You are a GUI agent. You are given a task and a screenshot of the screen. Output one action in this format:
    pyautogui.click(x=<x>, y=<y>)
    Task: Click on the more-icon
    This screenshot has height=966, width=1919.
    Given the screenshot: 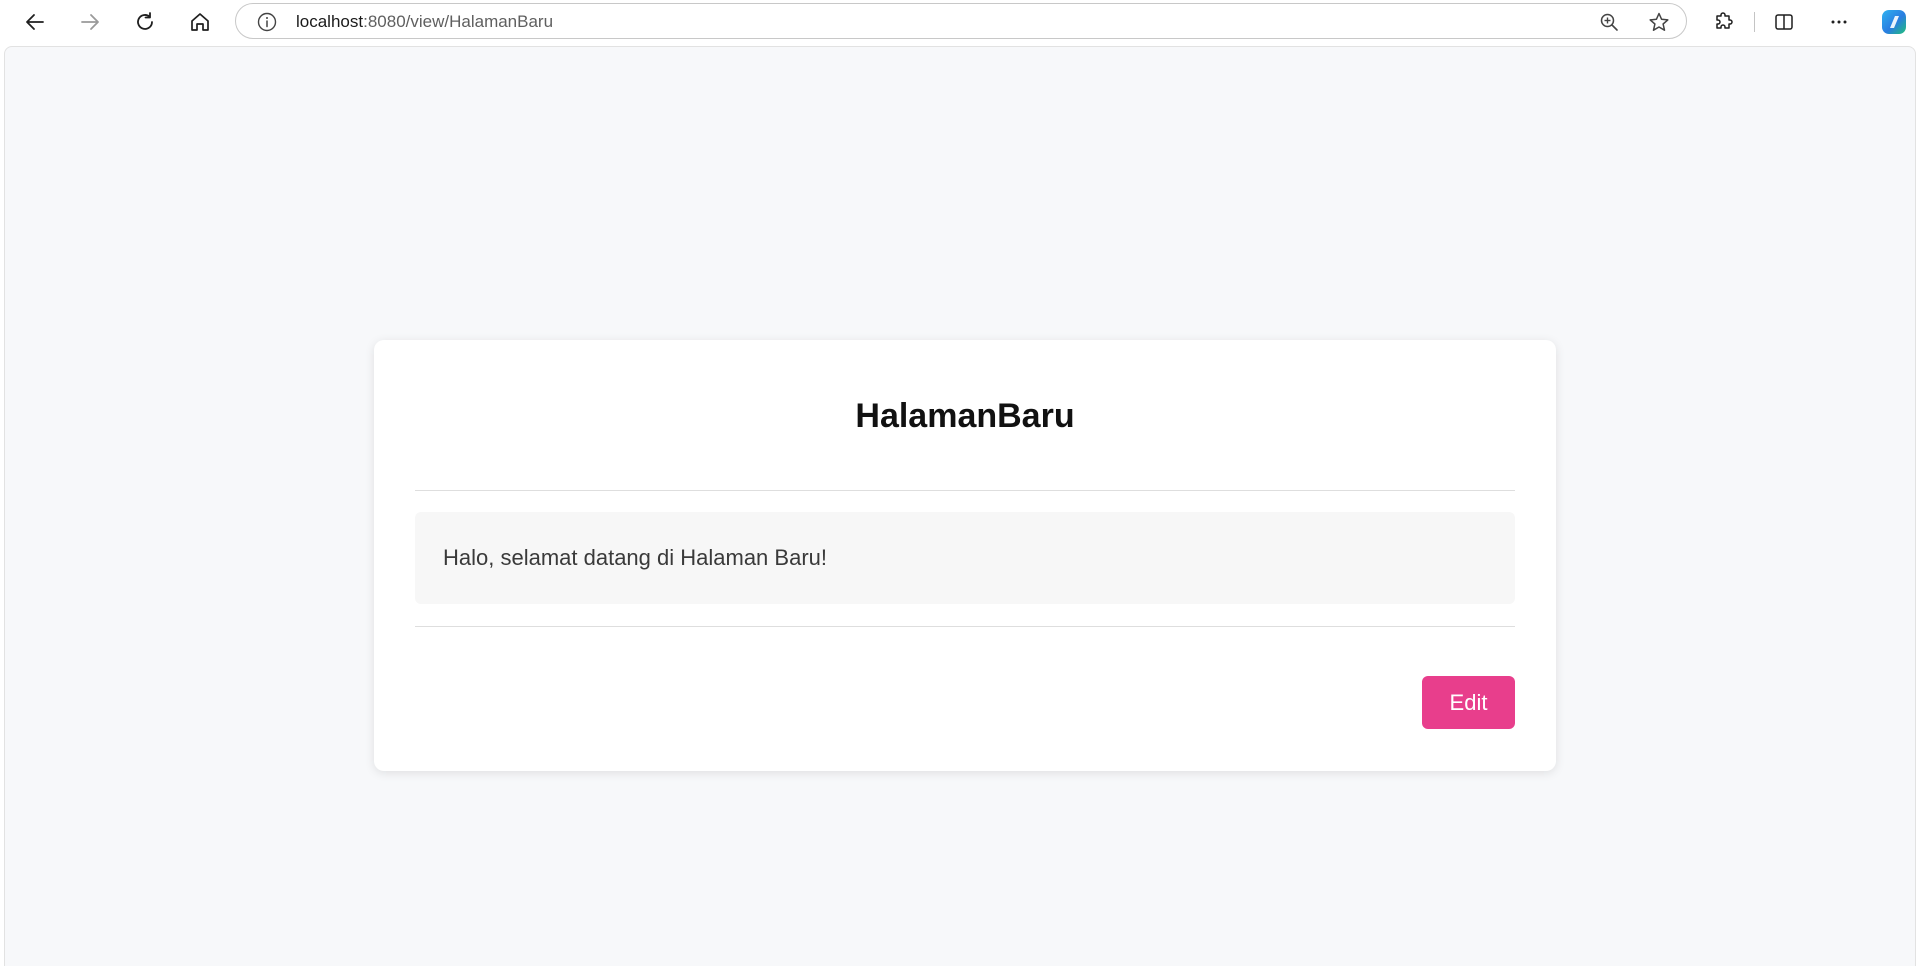 What is the action you would take?
    pyautogui.click(x=1839, y=22)
    